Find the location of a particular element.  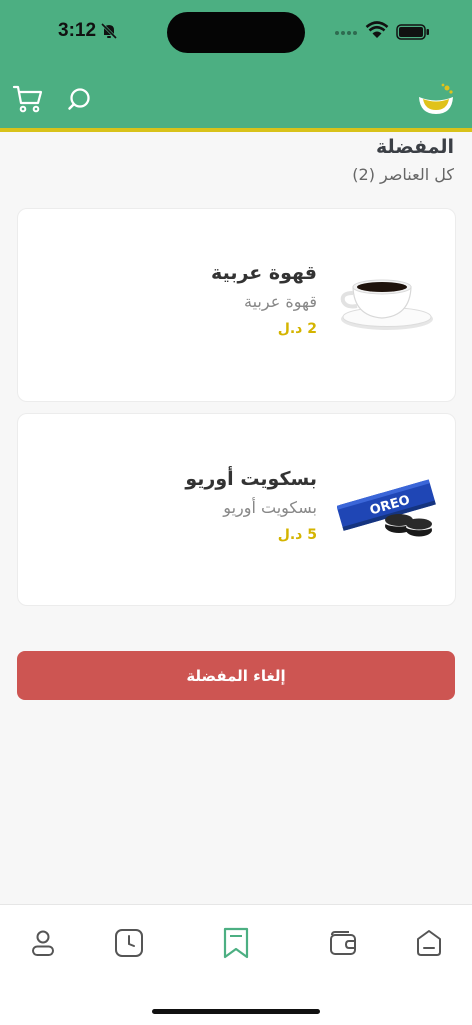

coffee-cup-image is located at coordinates (386, 304).